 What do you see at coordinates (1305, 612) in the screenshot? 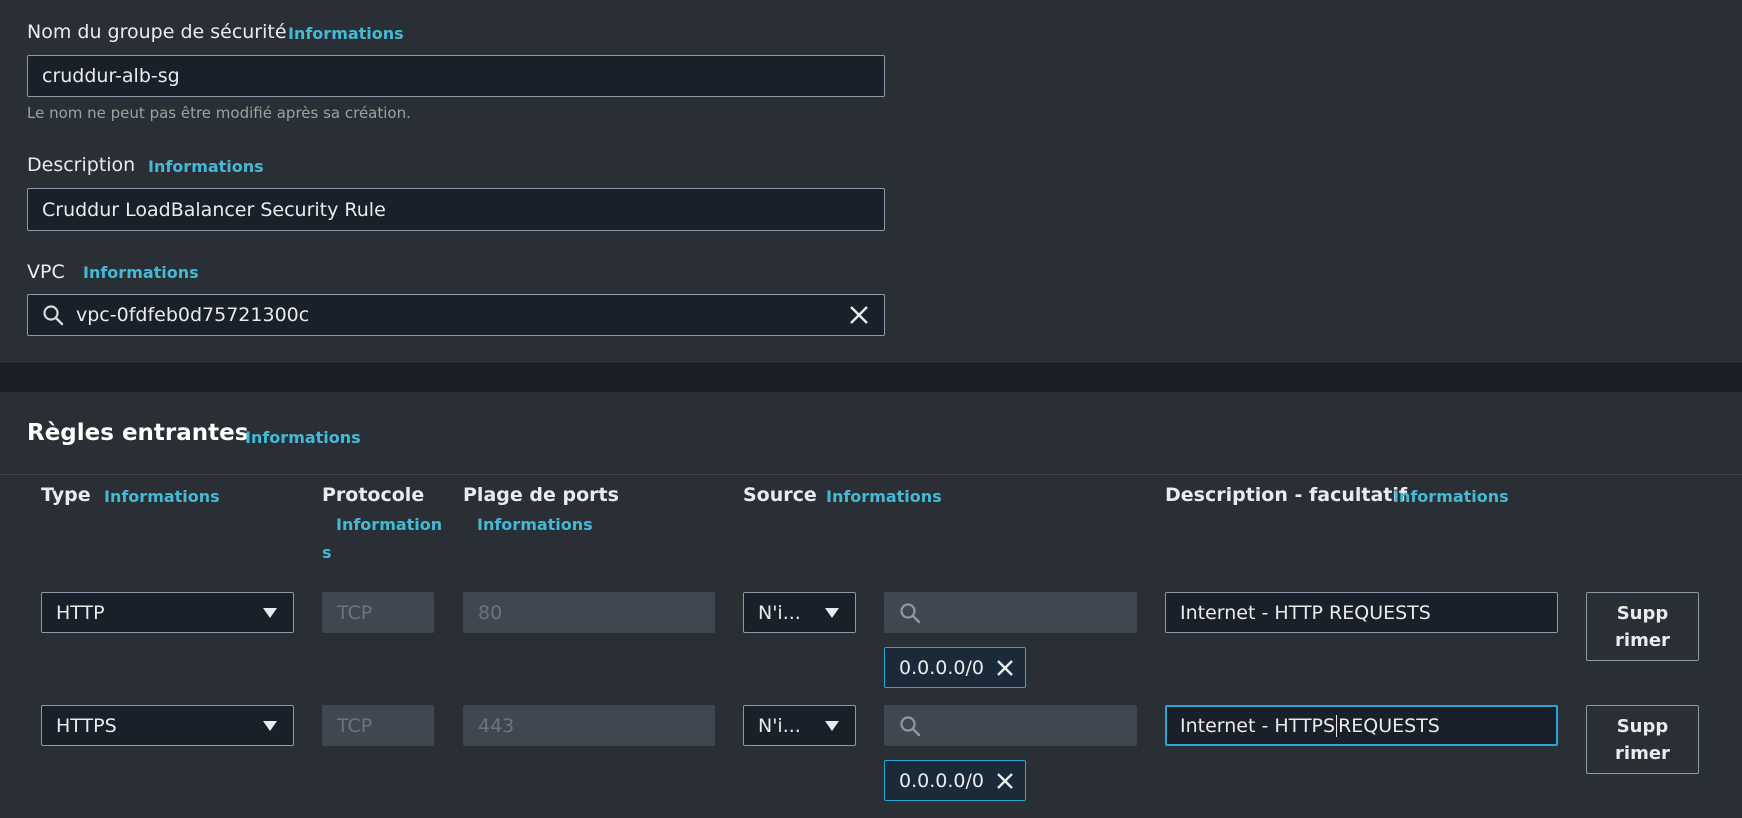
I see `rule-description-value: Internet - HTTP REQUESTS` at bounding box center [1305, 612].